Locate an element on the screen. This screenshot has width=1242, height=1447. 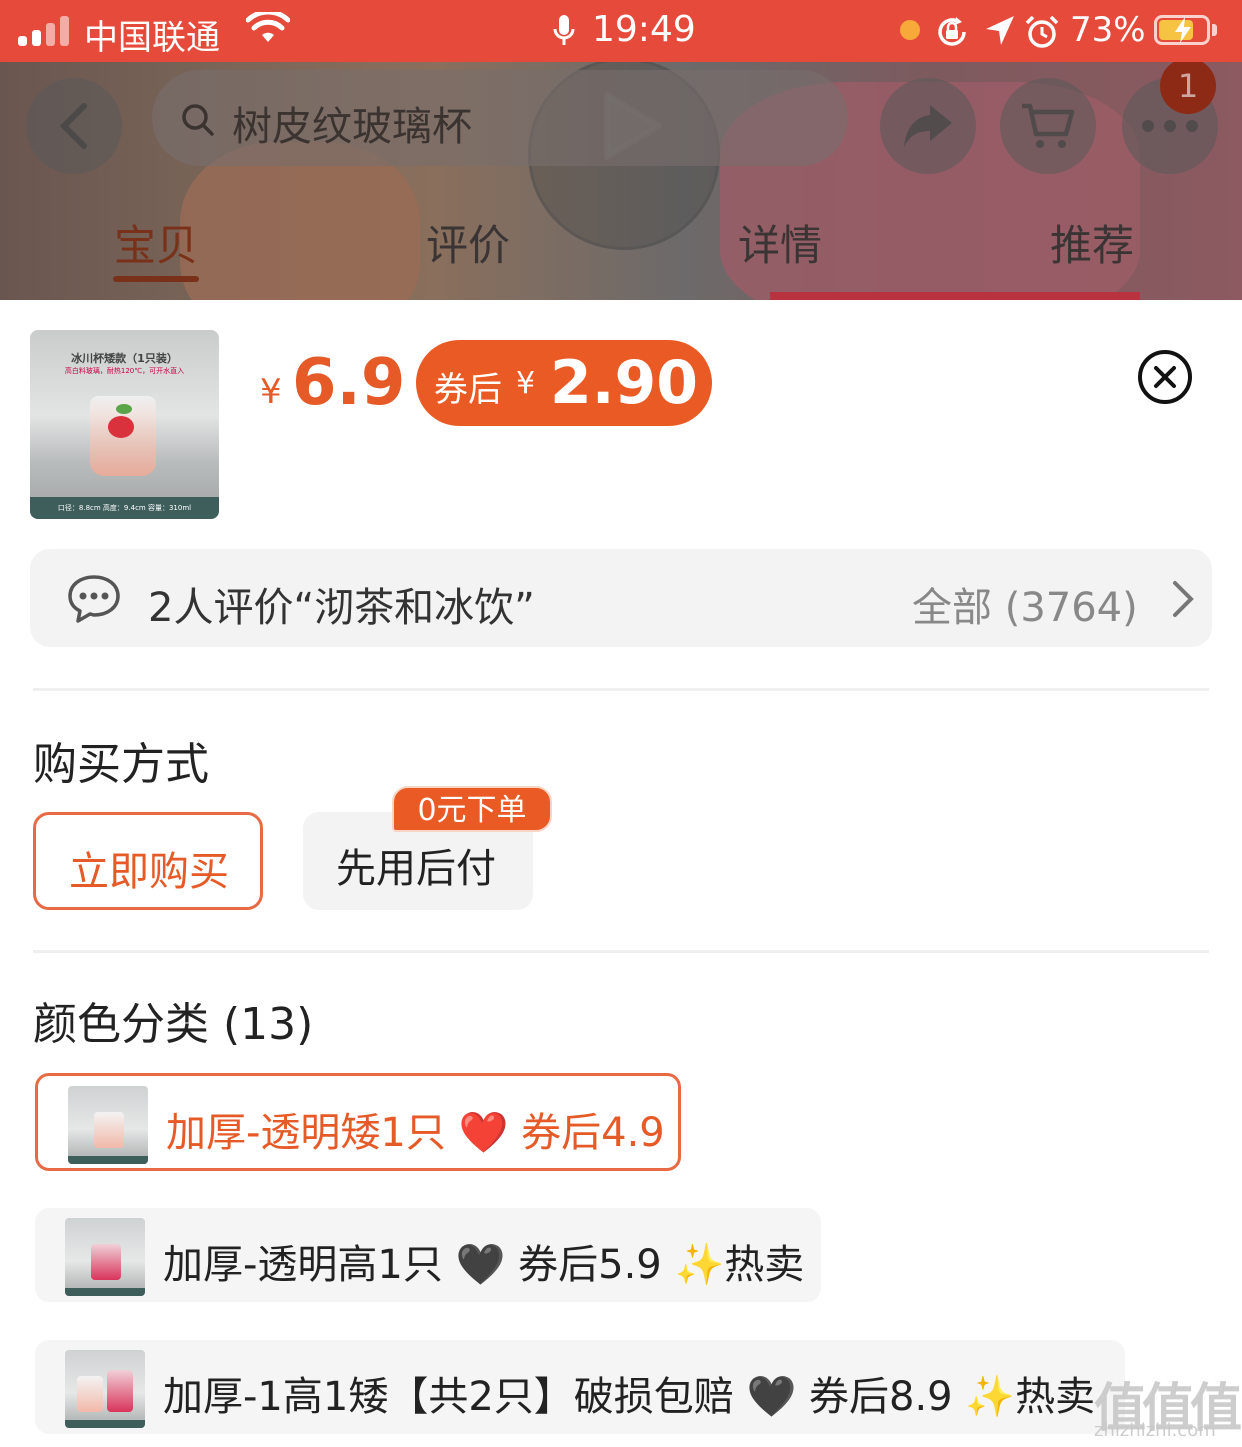
variant-label: 加厚-1高1矮【共2只】破损包赔 🖤 券后8.9 ✨热卖 is located at coordinates (629, 1397).